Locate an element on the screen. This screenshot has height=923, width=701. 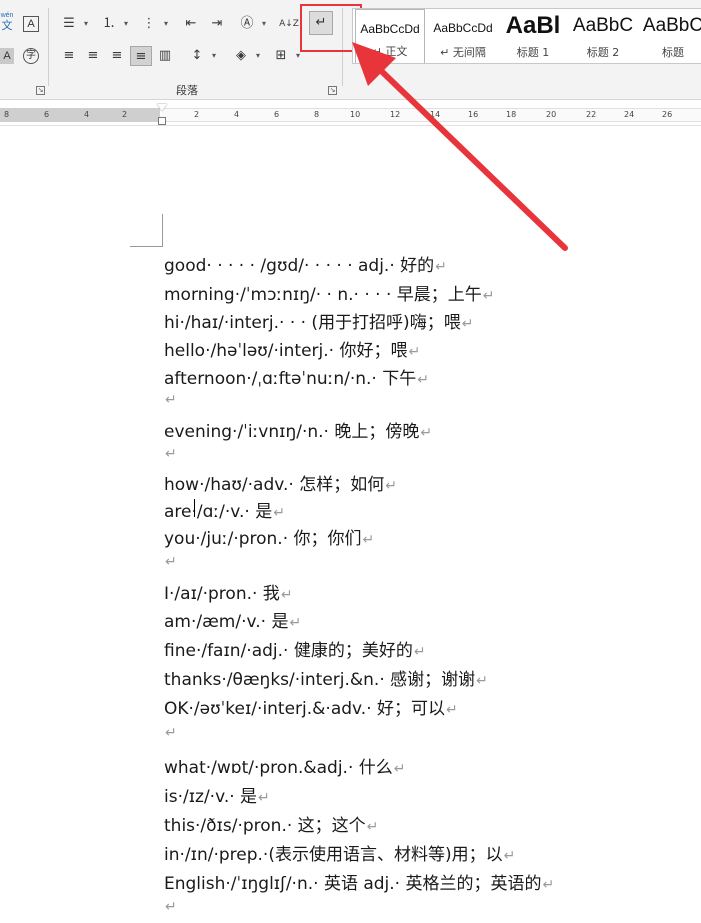
vocab-line: you·/juː/·pron.· 你；你们↵ is located at coordinates (269, 536).